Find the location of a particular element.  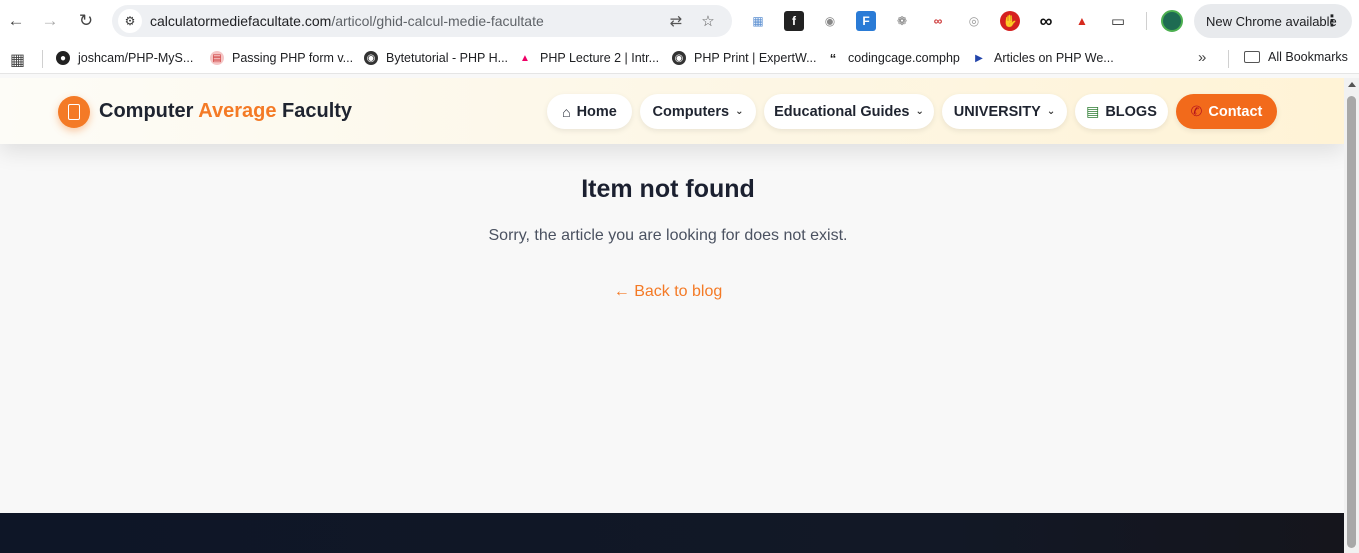

bookmark-star-icon: ☆ is located at coordinates (708, 21).